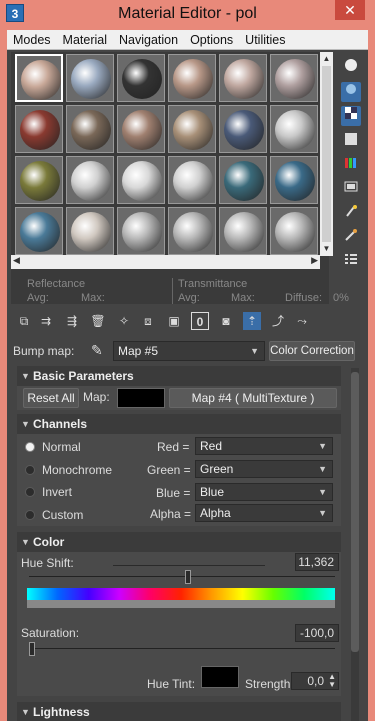 Image resolution: width=375 pixels, height=721 pixels. What do you see at coordinates (181, 594) in the screenshot?
I see `hue-spectrum-bar` at bounding box center [181, 594].